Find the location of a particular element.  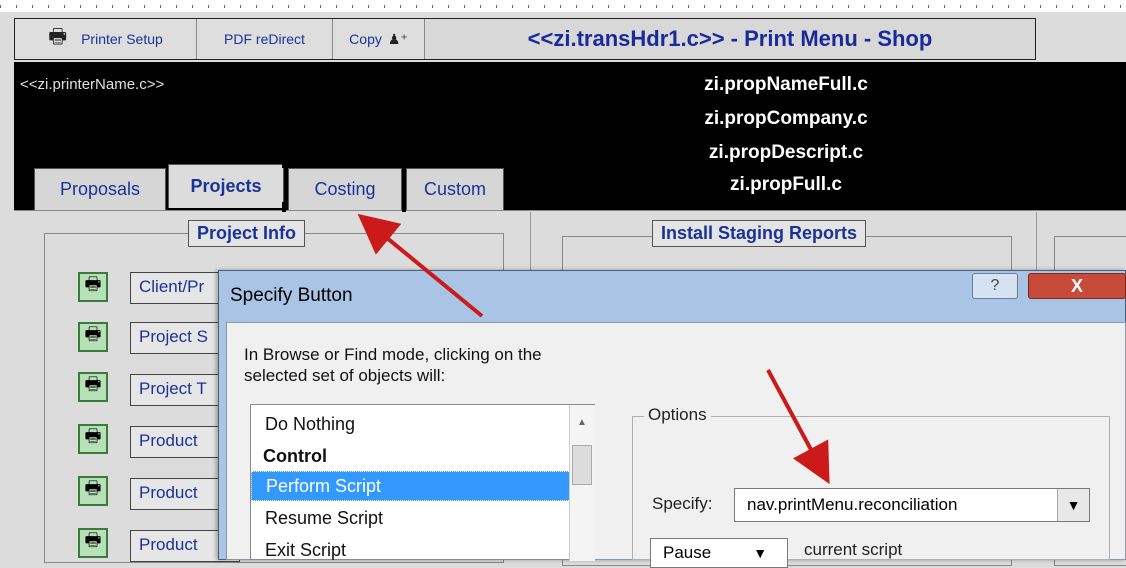

arrow-to-costing-tab is located at coordinates (420, 265).